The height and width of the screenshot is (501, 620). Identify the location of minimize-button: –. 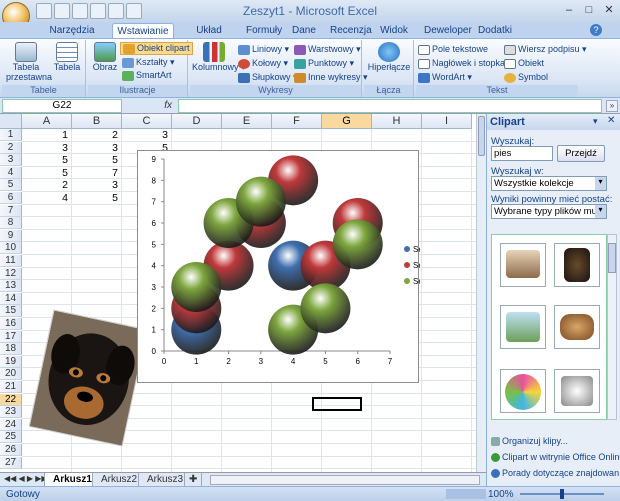
(569, 10).